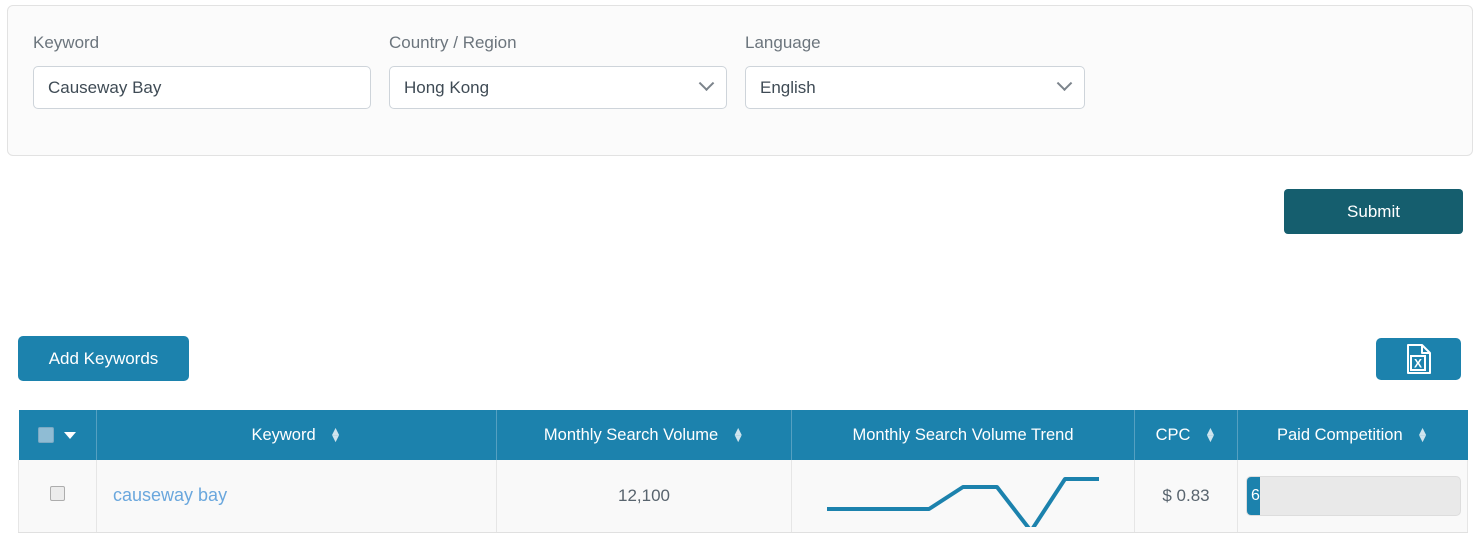  I want to click on excel-file-icon: X, so click(1418, 359).